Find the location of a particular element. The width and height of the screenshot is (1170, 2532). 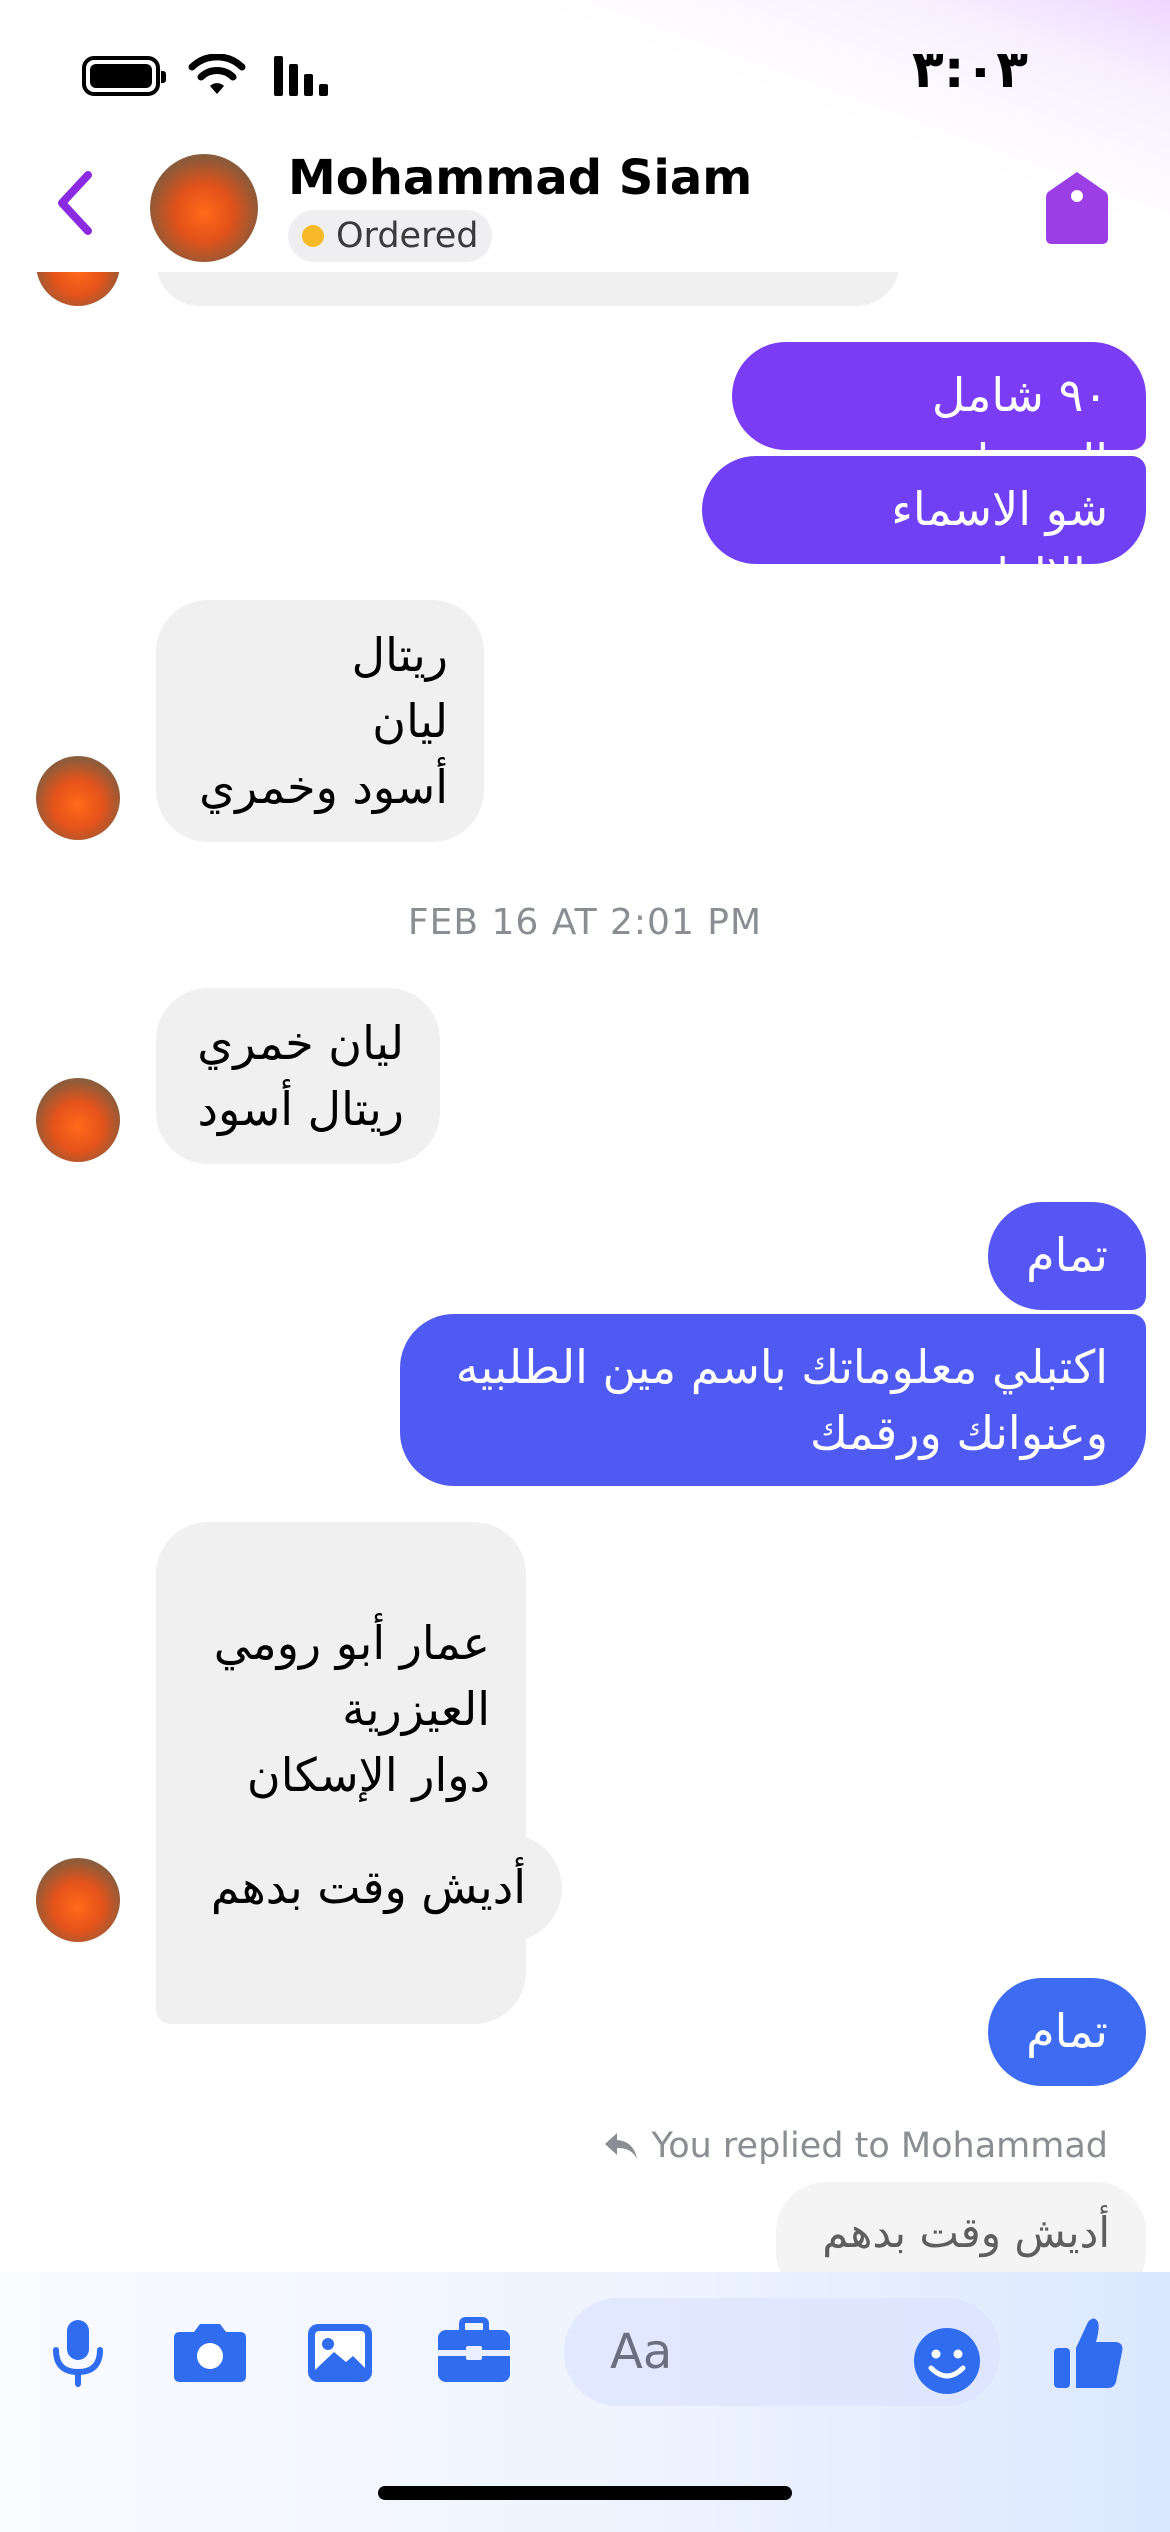

gallery-icon is located at coordinates (340, 2353).